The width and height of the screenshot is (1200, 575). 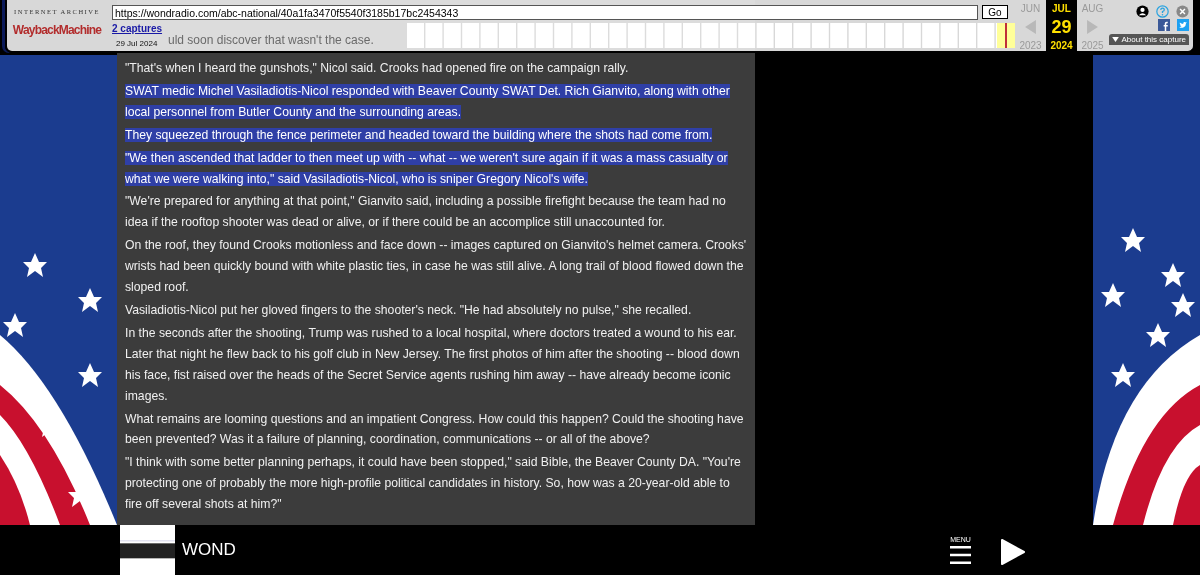 What do you see at coordinates (209, 550) in the screenshot?
I see `station-name: WOND` at bounding box center [209, 550].